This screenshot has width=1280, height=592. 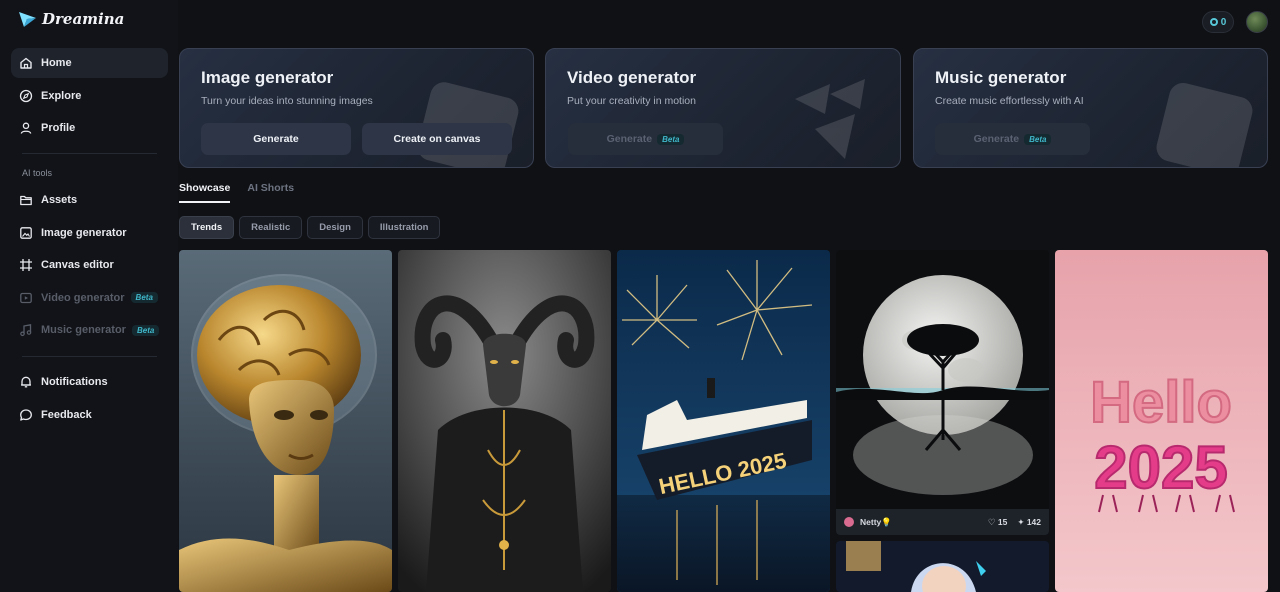 I want to click on sidebar-item-label: Feedback, so click(x=66, y=414).